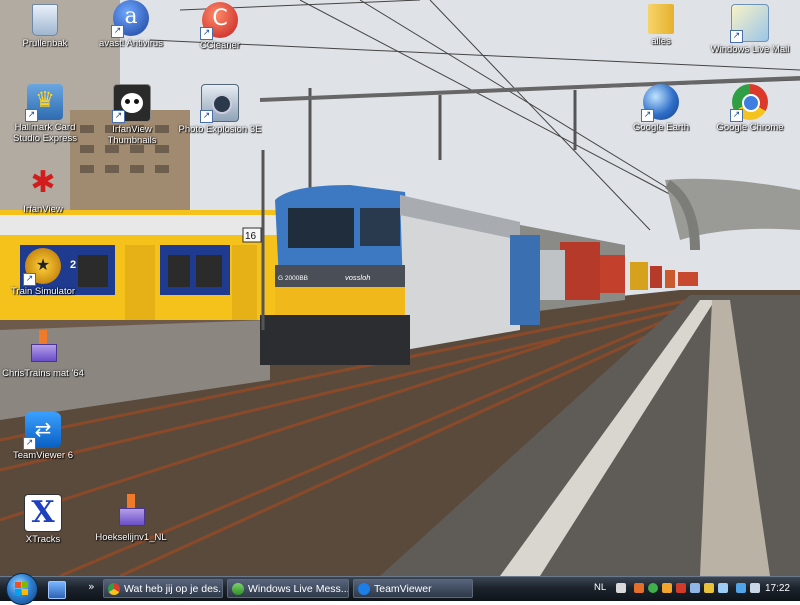  I want to click on desktop-icon-christrains: ChrisTrains mat '64, so click(44, 354).